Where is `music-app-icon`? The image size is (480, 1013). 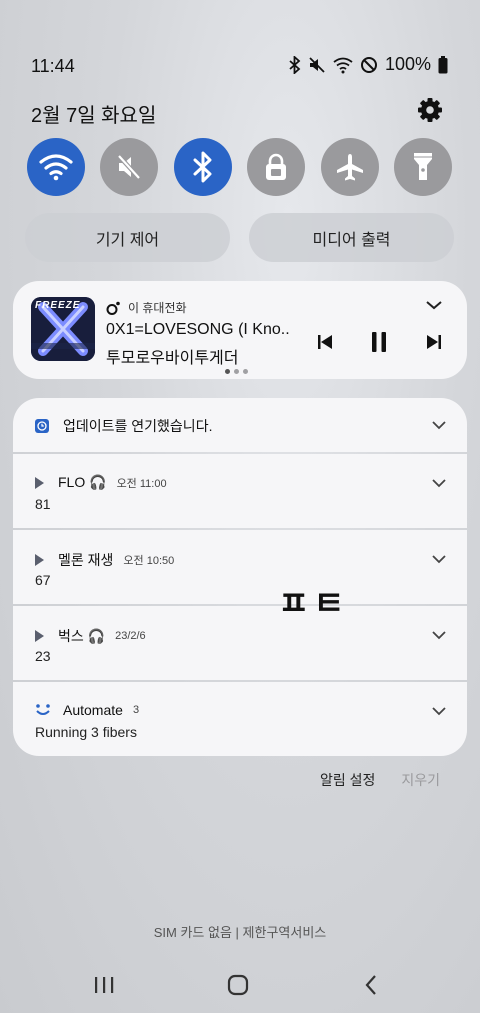
music-app-icon is located at coordinates (113, 308).